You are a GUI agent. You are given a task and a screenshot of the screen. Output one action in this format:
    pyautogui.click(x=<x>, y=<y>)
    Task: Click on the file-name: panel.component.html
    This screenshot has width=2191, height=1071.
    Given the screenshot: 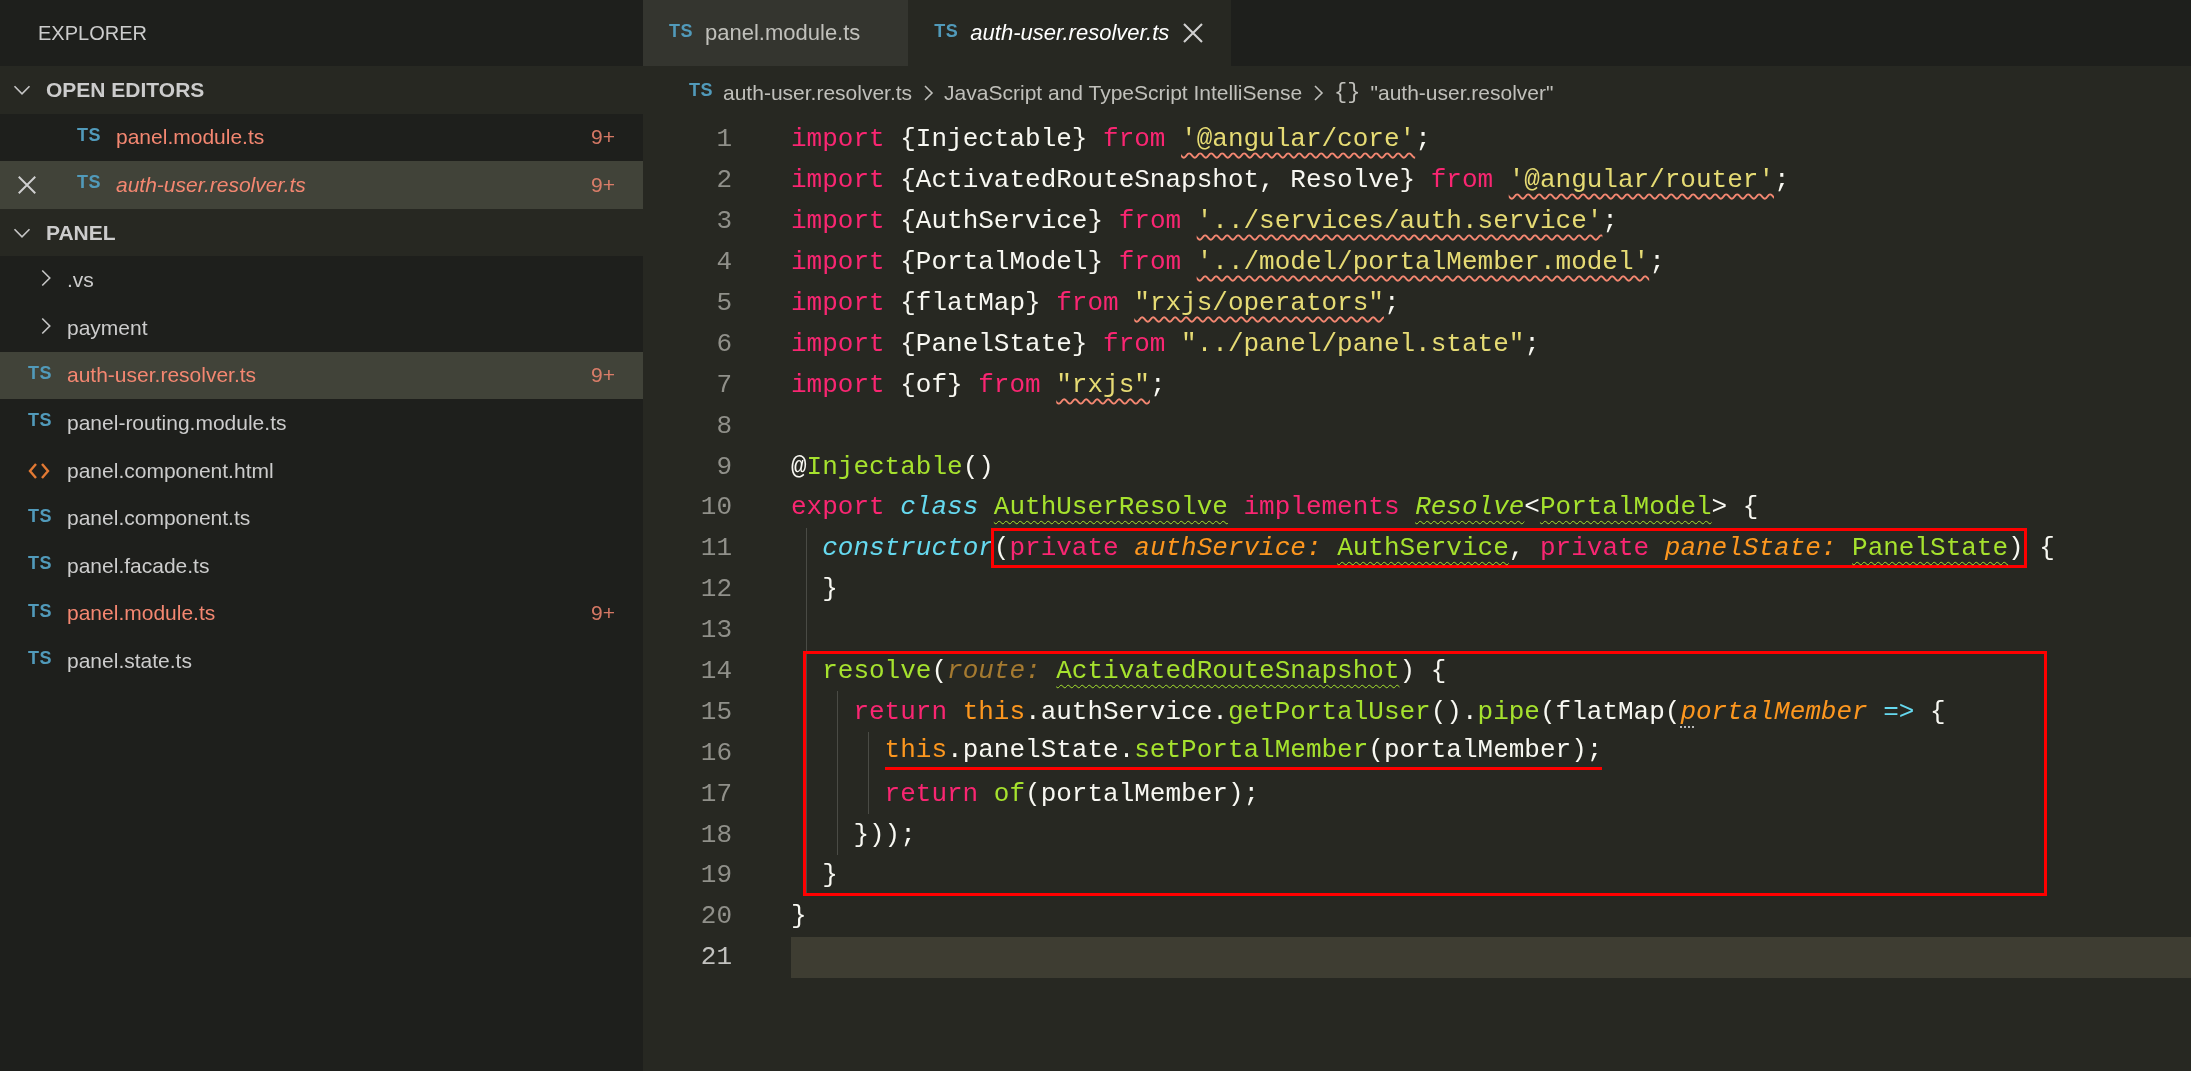 What is the action you would take?
    pyautogui.click(x=171, y=470)
    